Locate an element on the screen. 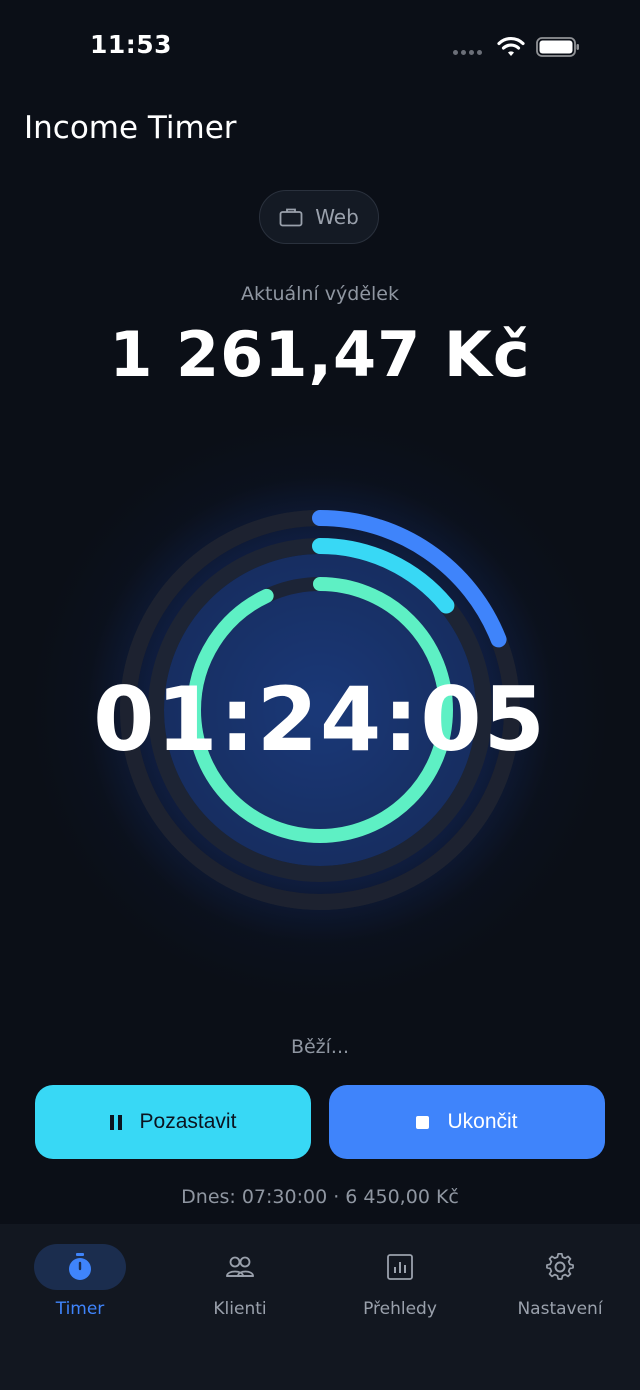 The image size is (640, 1390). battery-icon is located at coordinates (557, 47).